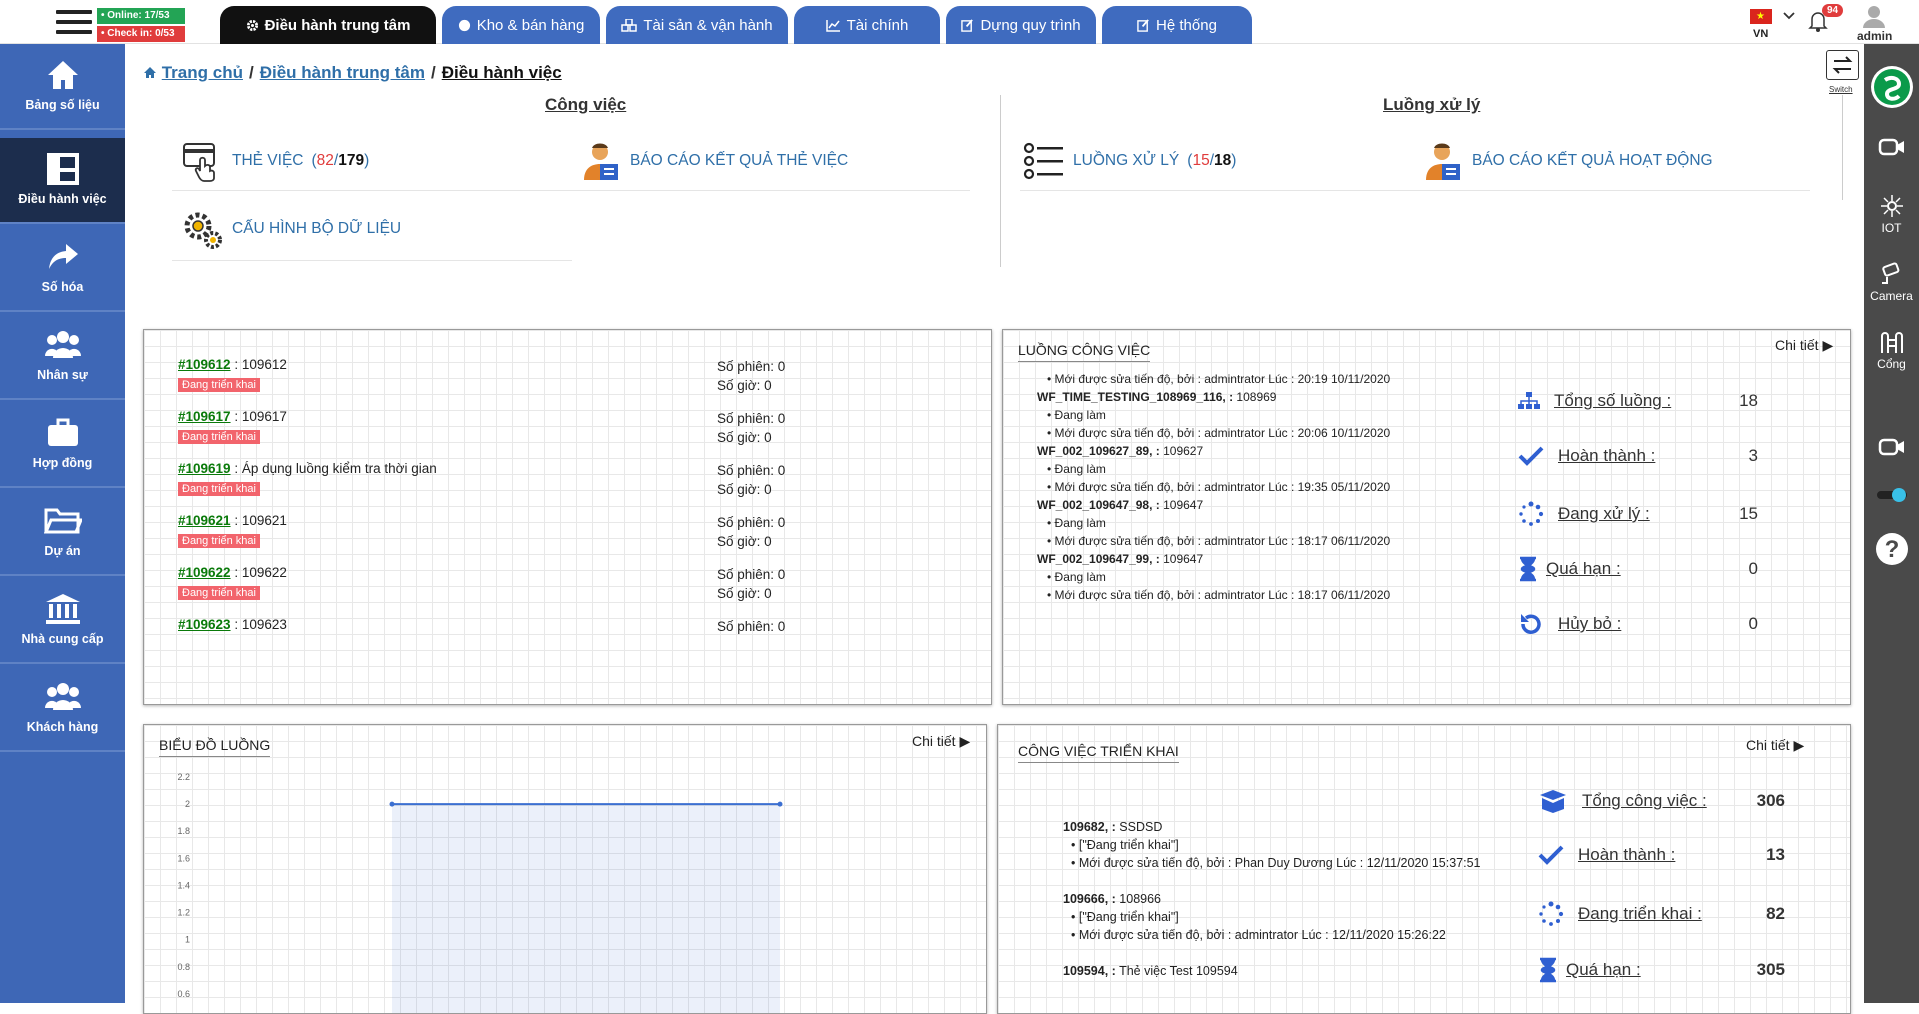 Image resolution: width=1919 pixels, height=1014 pixels. What do you see at coordinates (697, 25) in the screenshot?
I see `tab-tai-san-van-hanh: Tài sản & vận hành` at bounding box center [697, 25].